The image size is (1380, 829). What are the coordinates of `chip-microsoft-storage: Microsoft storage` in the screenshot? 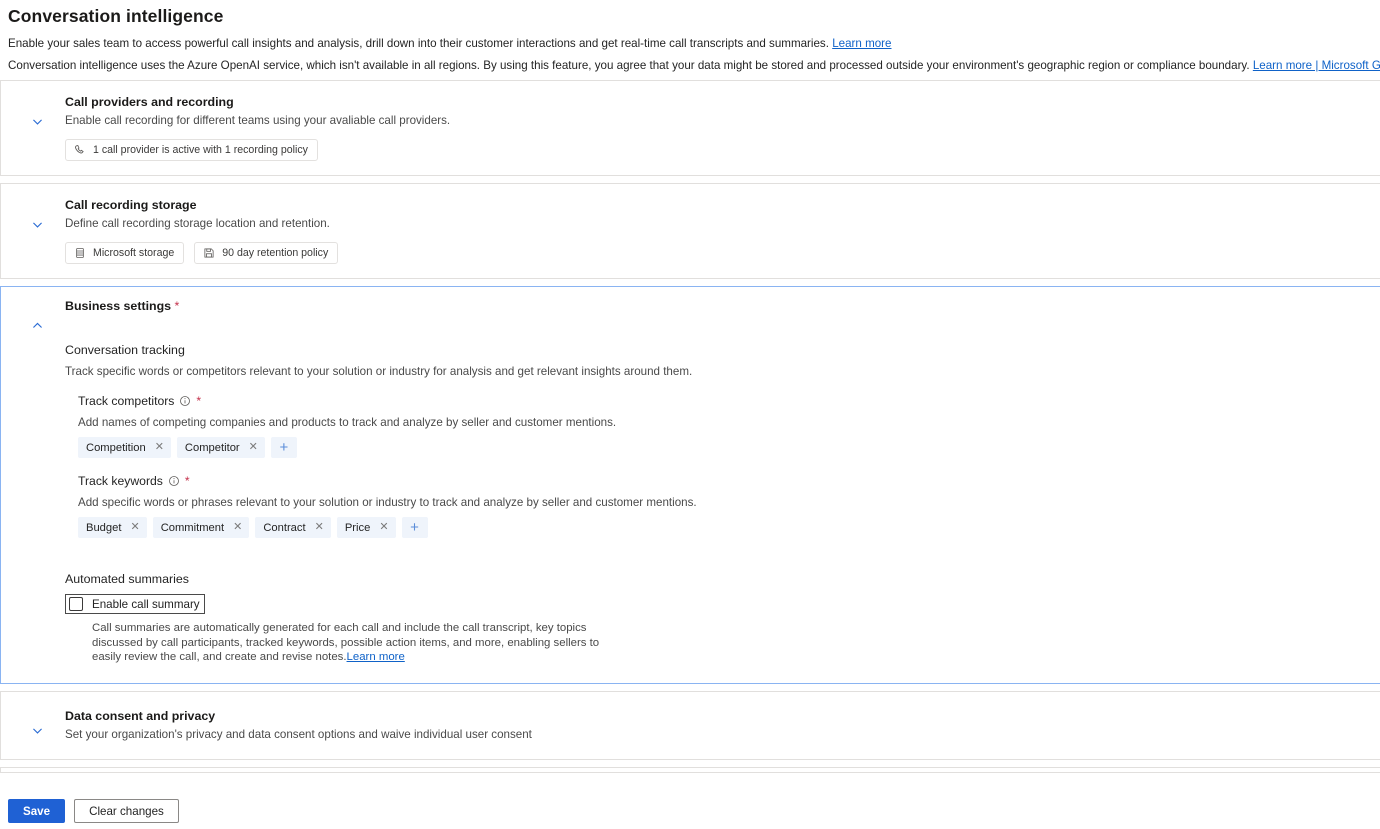 It's located at (125, 253).